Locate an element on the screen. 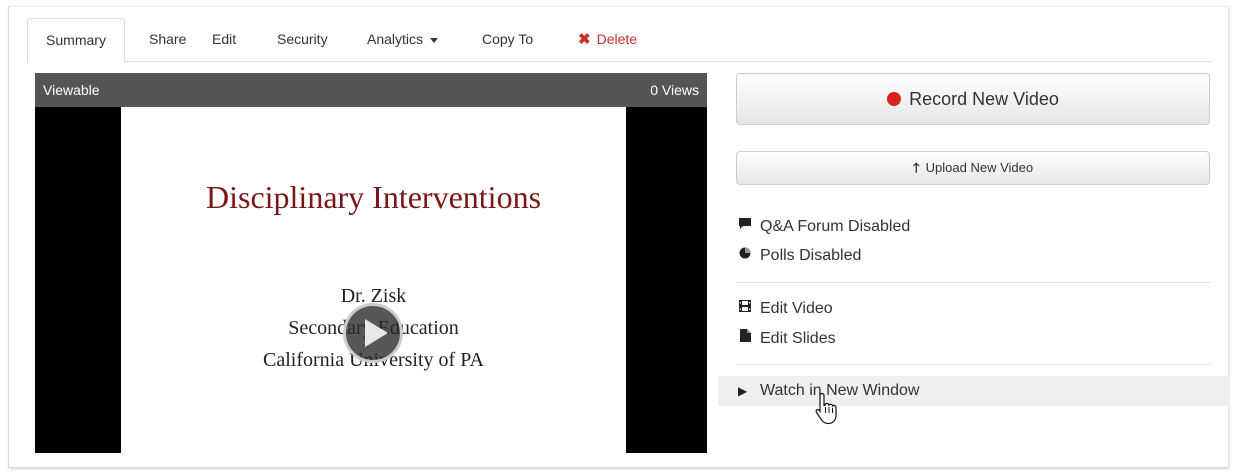  upload-button-label: Upload New Video is located at coordinates (979, 167).